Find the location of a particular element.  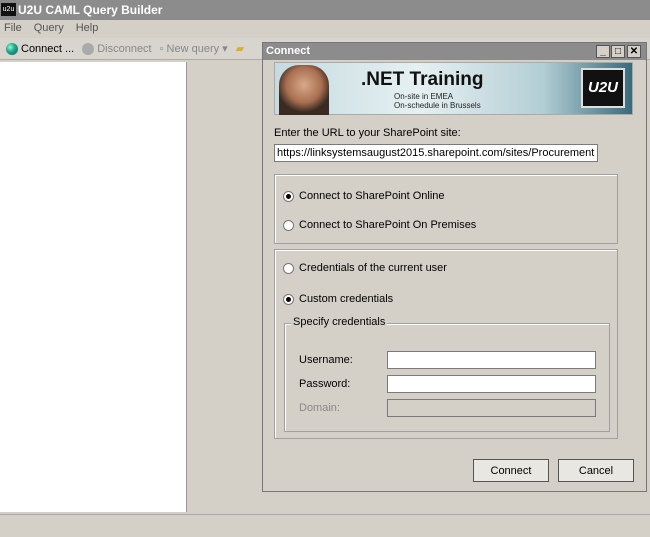

domain-input is located at coordinates (491, 408).